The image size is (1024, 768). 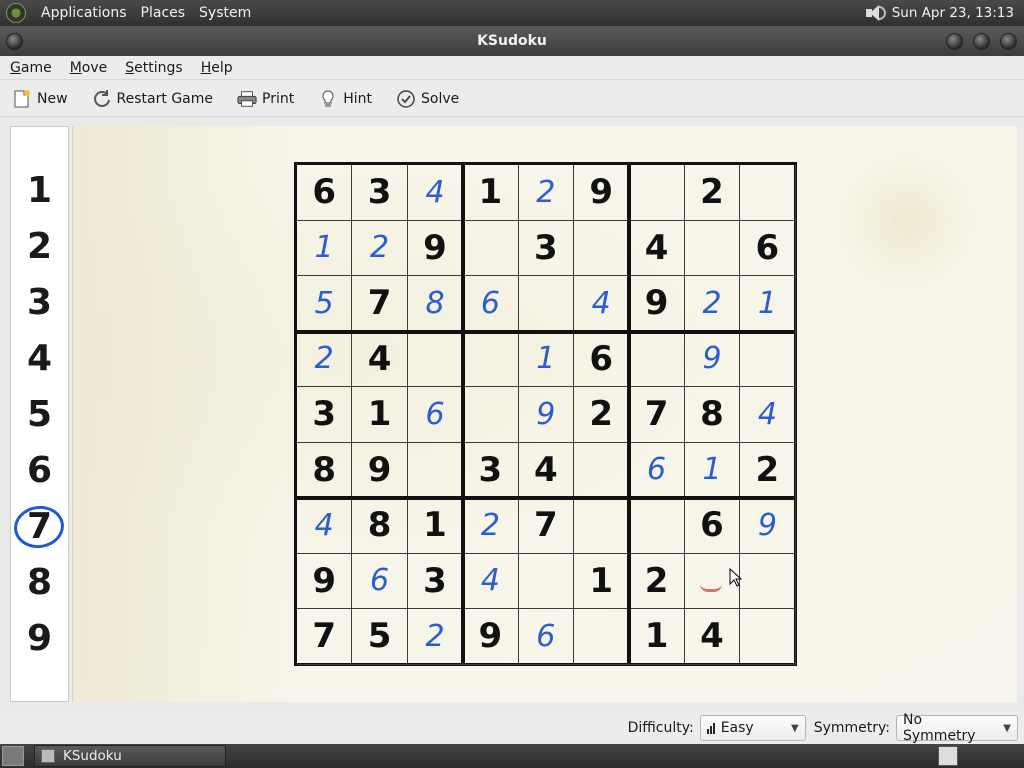 What do you see at coordinates (13, 756) in the screenshot?
I see `show-desktop-icon` at bounding box center [13, 756].